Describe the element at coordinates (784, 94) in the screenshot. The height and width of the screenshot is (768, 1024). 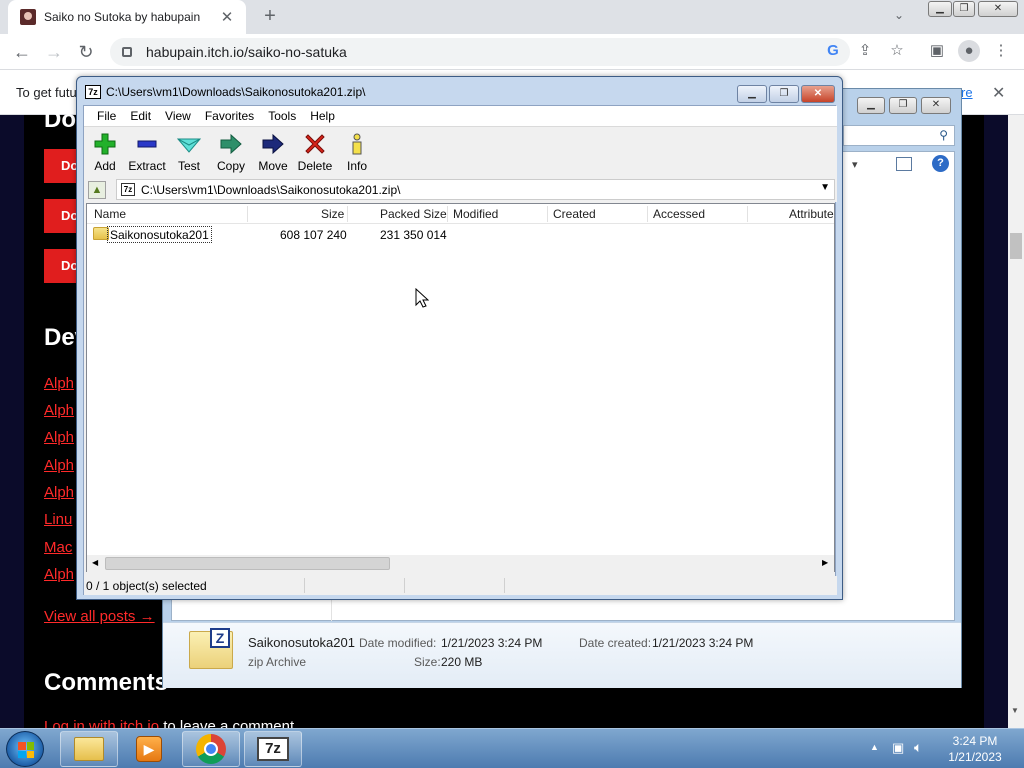
I see `maximize-button: ❐` at that location.